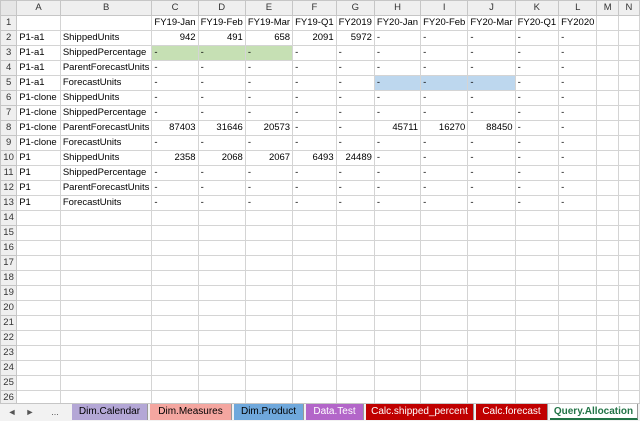 The width and height of the screenshot is (640, 421). Describe the element at coordinates (578, 218) in the screenshot. I see `cell-l14` at that location.